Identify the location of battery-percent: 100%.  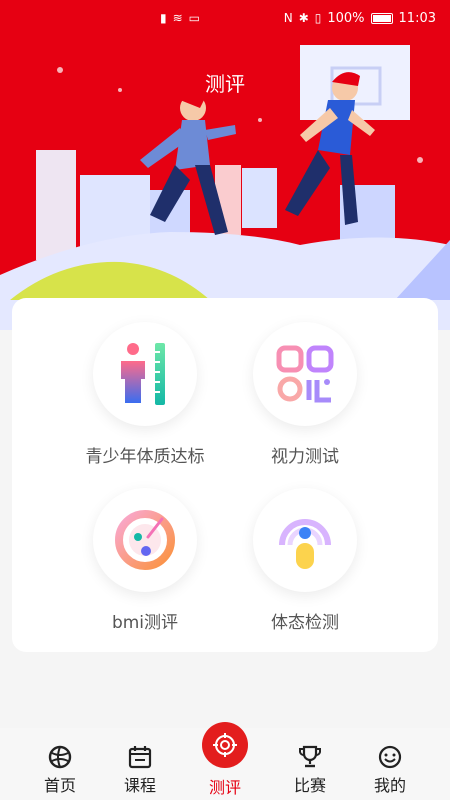
(346, 18).